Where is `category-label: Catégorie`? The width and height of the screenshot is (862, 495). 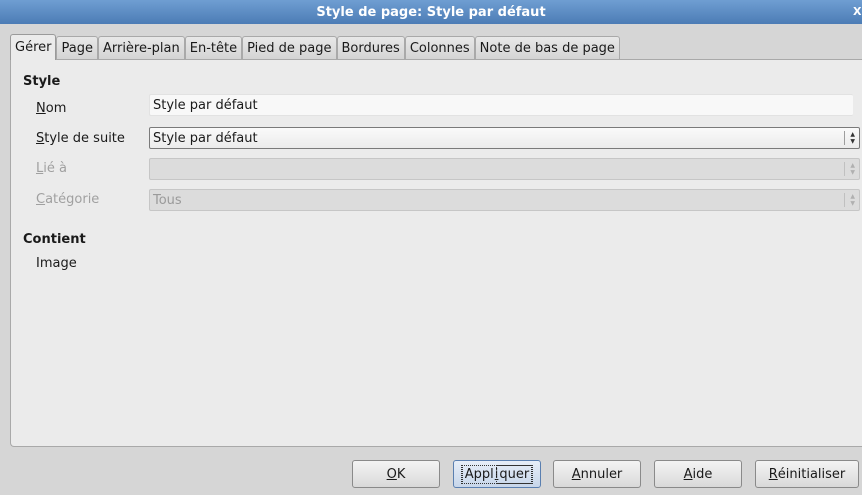
category-label: Catégorie is located at coordinates (68, 199).